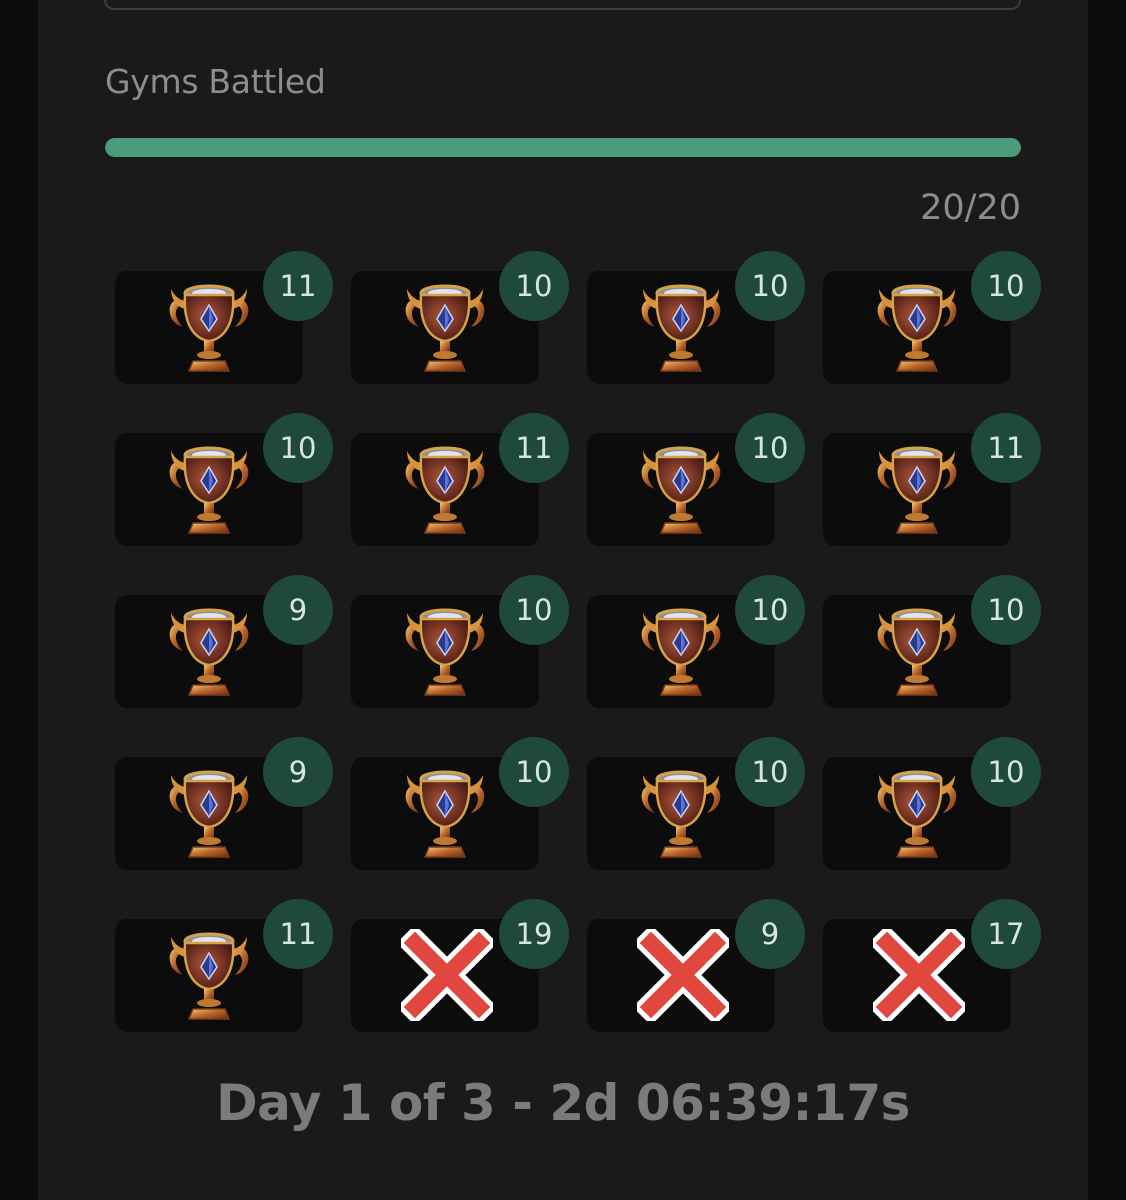  What do you see at coordinates (534, 934) in the screenshot?
I see `battle-count-badge: 19` at bounding box center [534, 934].